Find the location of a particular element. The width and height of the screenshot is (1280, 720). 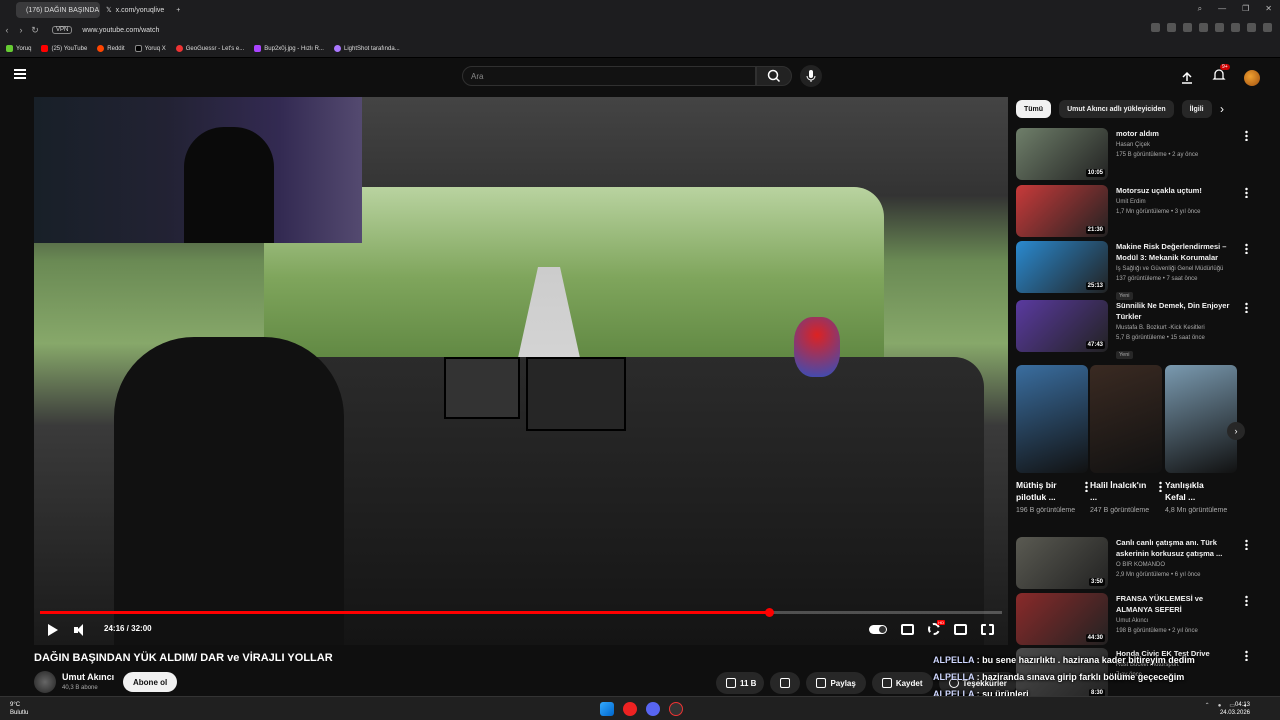

short-item: Yanlışıkla Kefal ... 4,8 Mn görüntüleme is located at coordinates (1201, 440).